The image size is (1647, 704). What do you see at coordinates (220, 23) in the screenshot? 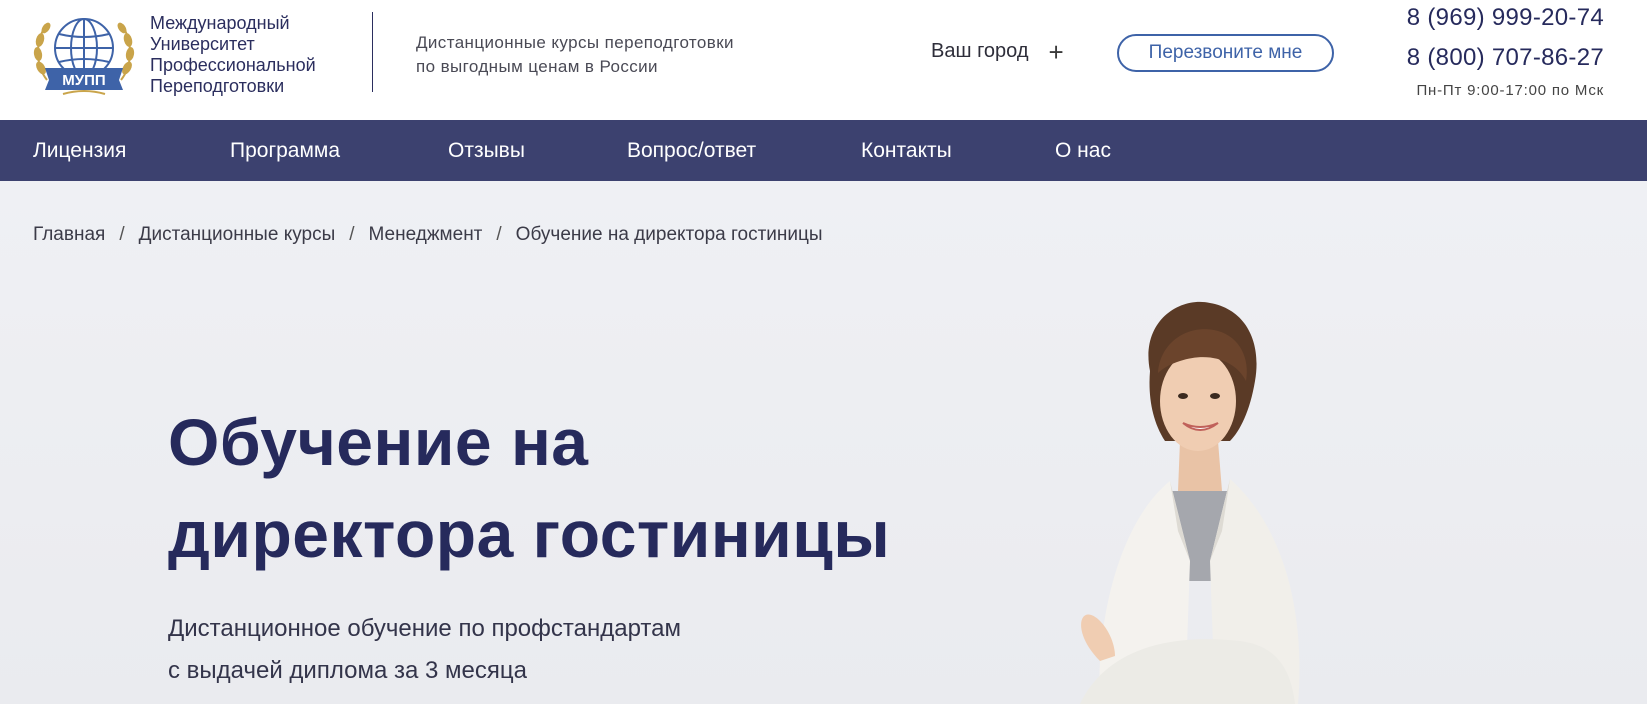
I see `university-name-line: Международный` at bounding box center [220, 23].